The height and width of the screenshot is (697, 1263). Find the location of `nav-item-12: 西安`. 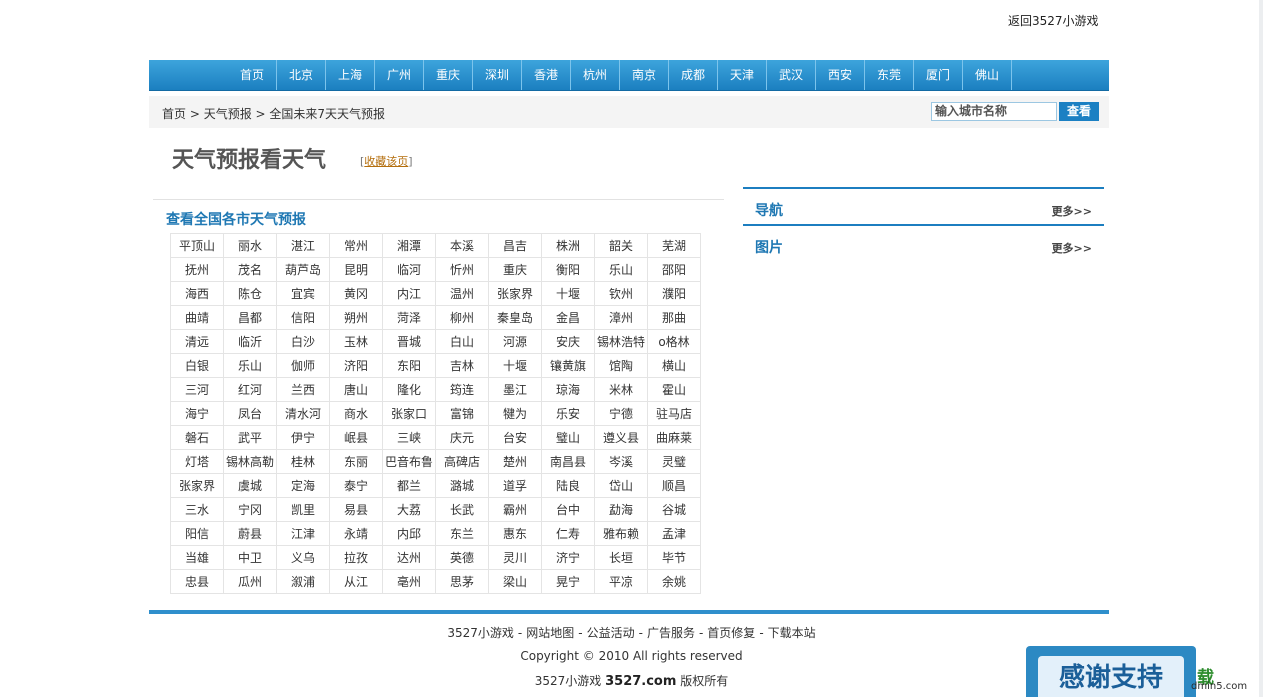

nav-item-12: 西安 is located at coordinates (840, 75).